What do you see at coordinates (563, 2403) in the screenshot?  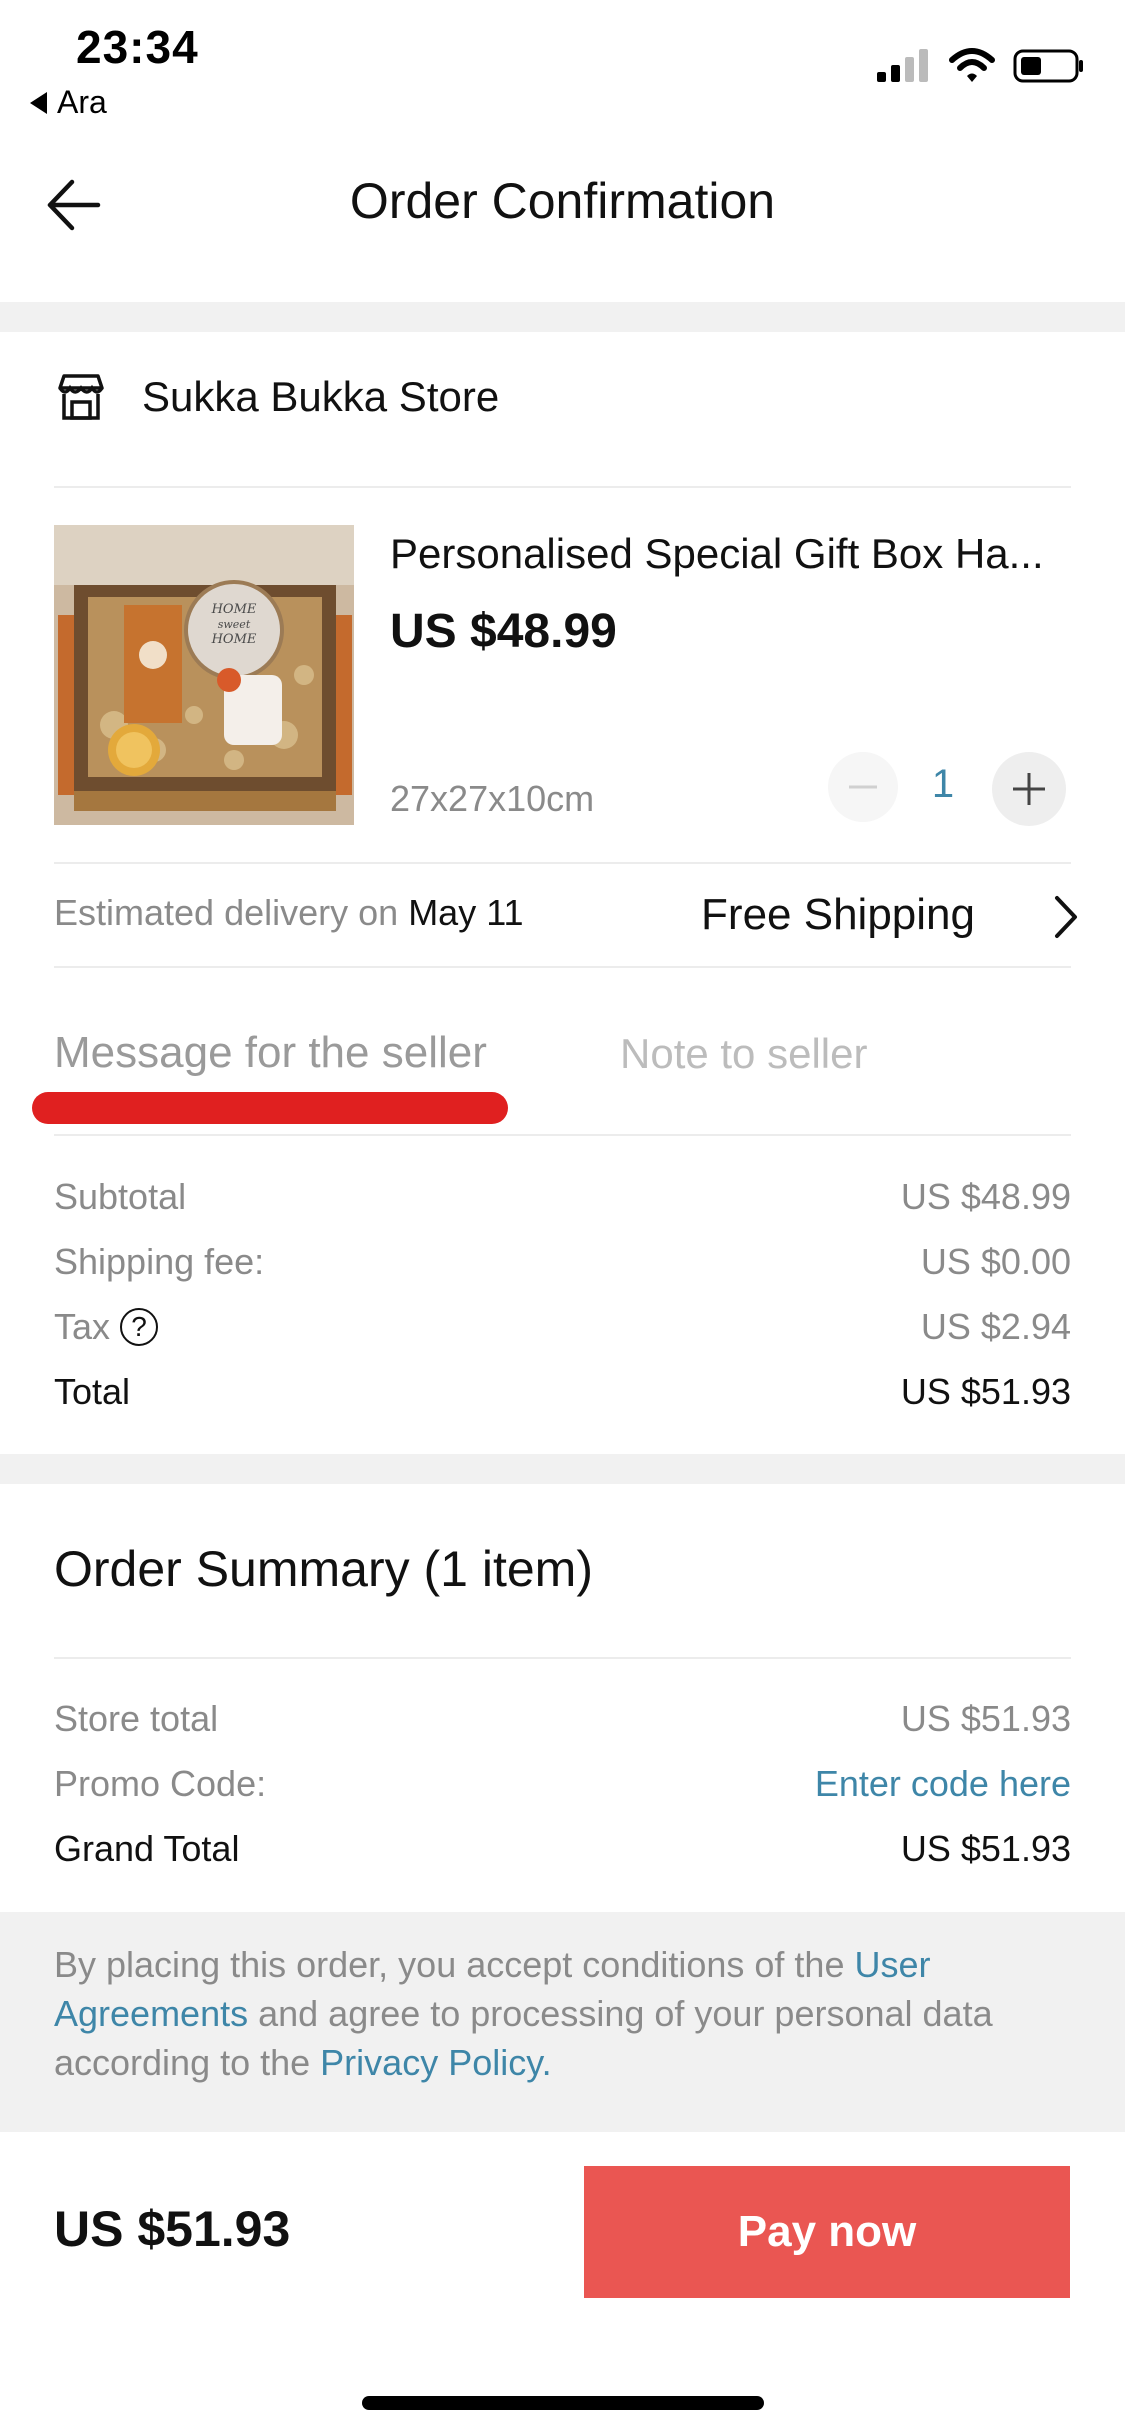 I see `home-indicator` at bounding box center [563, 2403].